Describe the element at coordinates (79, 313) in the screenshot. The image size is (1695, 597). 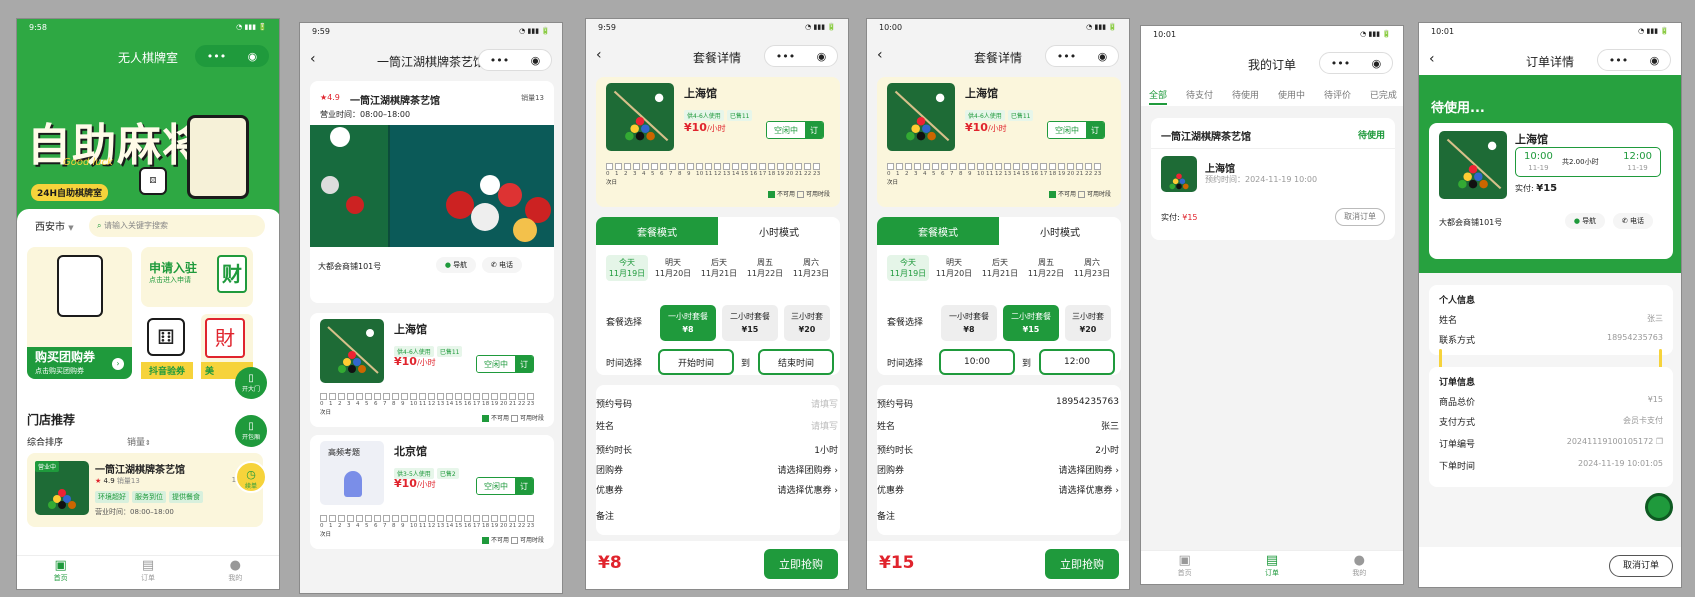
I see `promo-buy-card: 购买团购券 点击购买团购券 ›` at that location.